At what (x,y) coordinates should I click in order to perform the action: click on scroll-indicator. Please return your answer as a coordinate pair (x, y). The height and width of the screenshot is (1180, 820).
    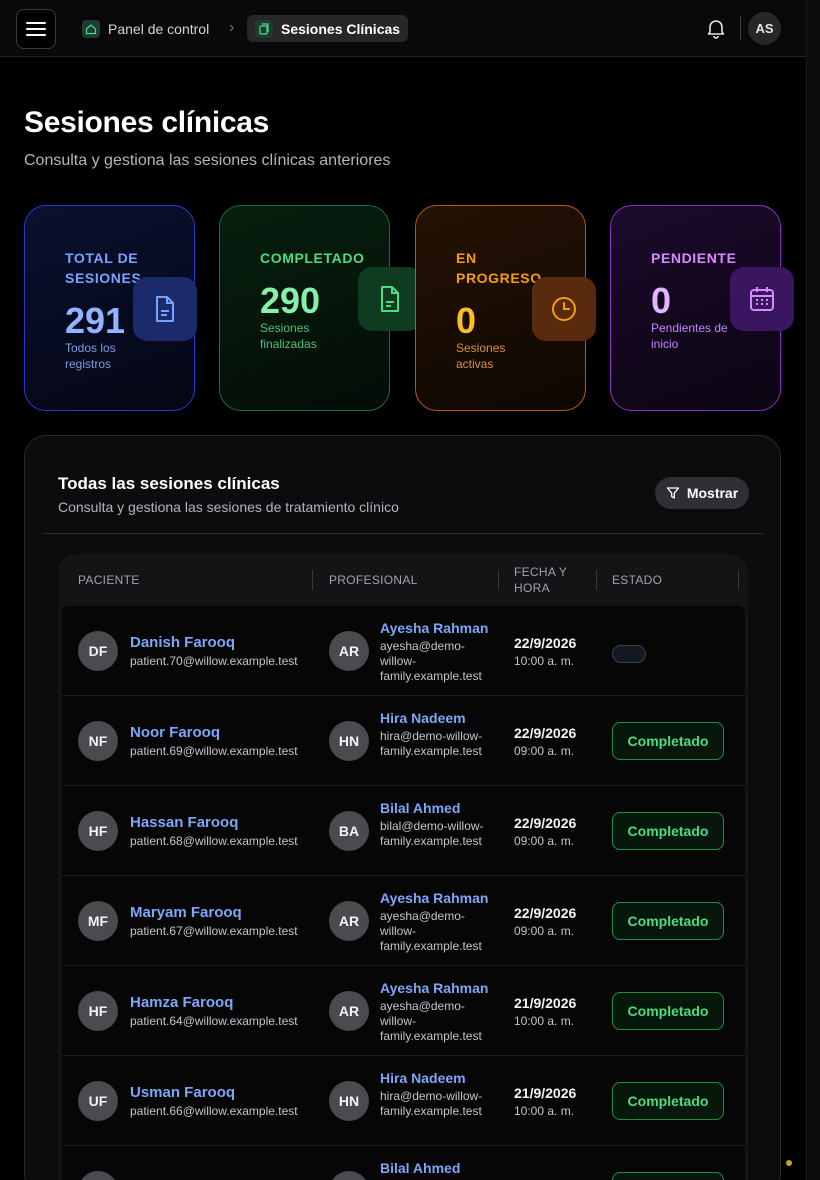
    Looking at the image, I should click on (789, 1163).